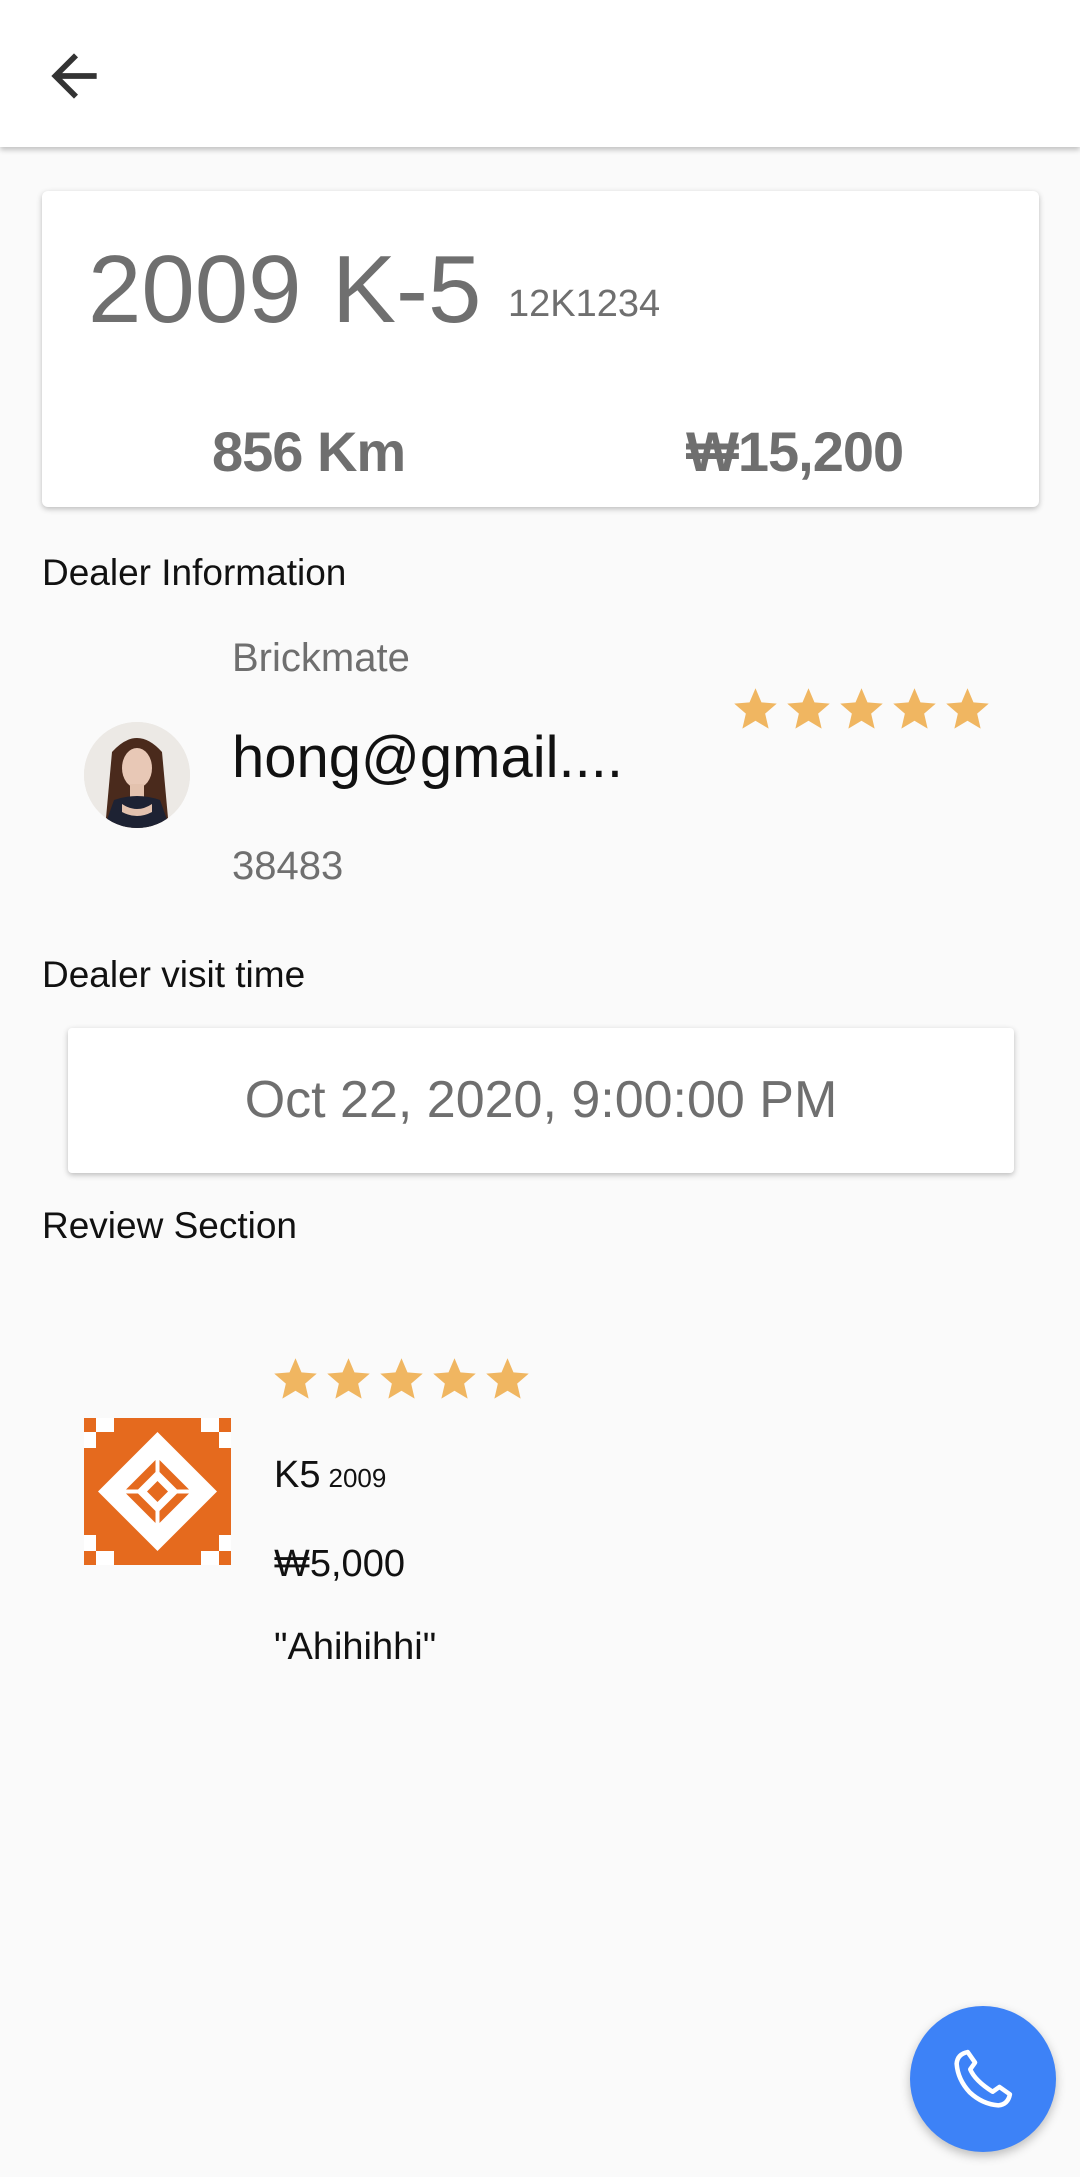 Image resolution: width=1080 pixels, height=2177 pixels. Describe the element at coordinates (137, 775) in the screenshot. I see `dealer-avatar` at that location.